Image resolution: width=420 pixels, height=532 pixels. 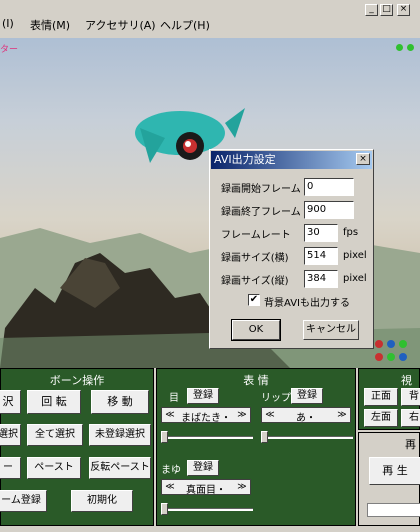 What do you see at coordinates (261, 212) in the screenshot?
I see `end-frame-label: 録画終了フレーム` at bounding box center [261, 212].